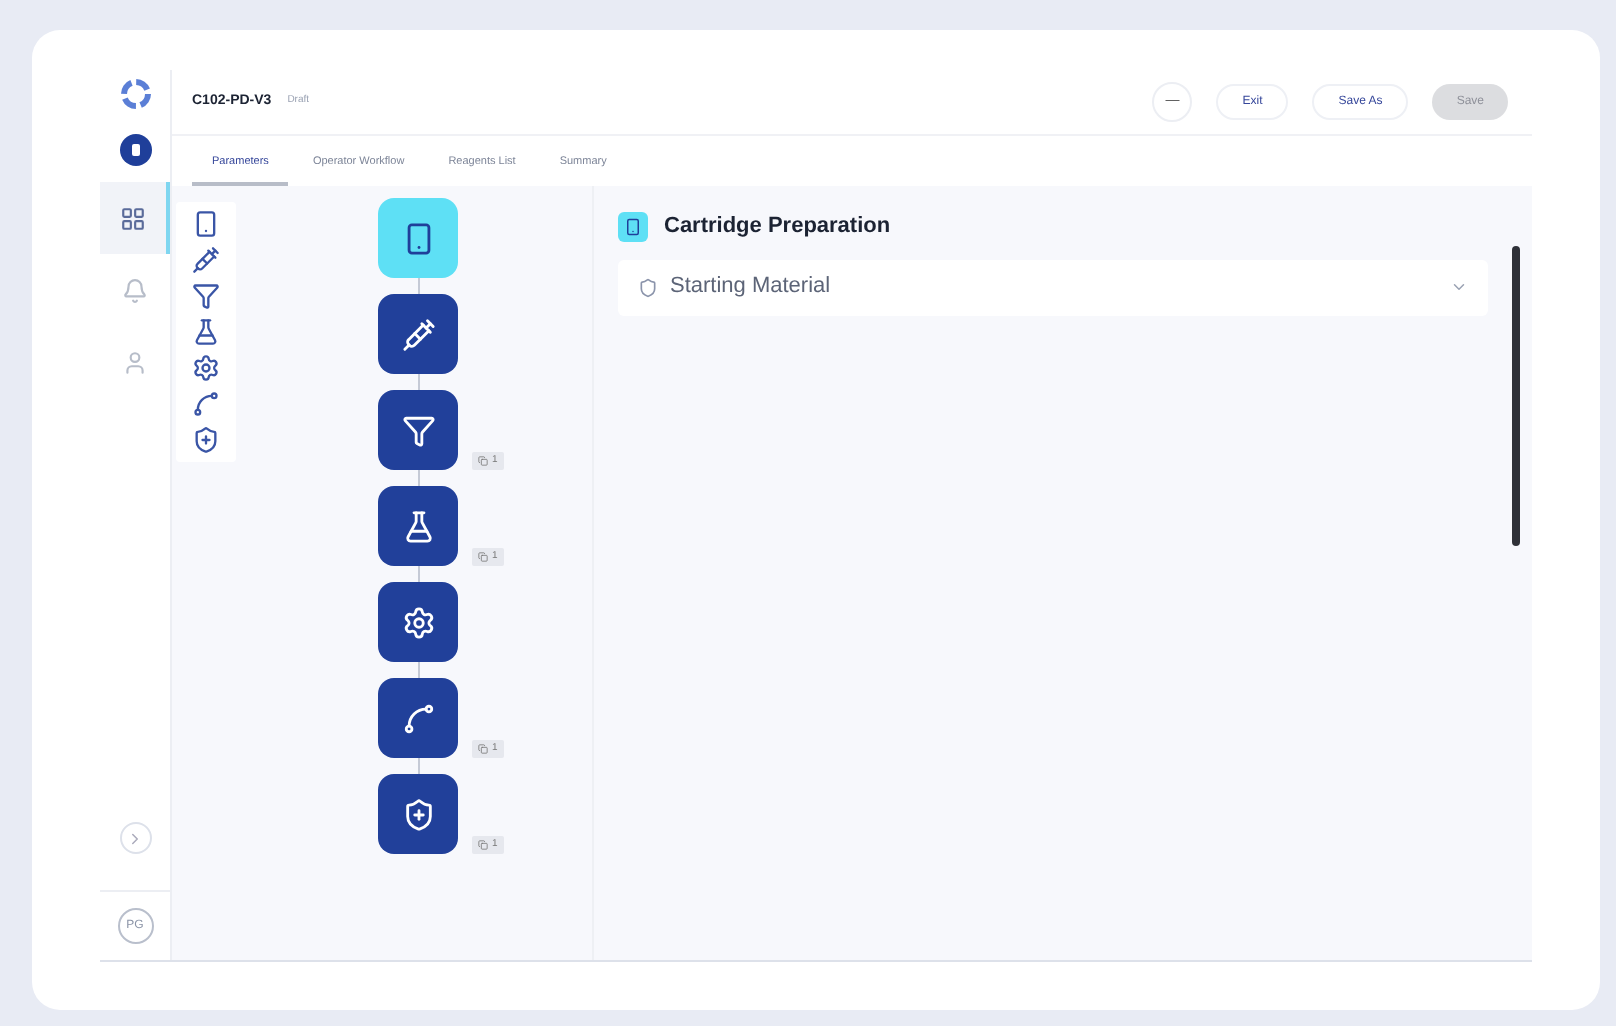 This screenshot has height=1026, width=1616. I want to click on grid-icon, so click(133, 218).